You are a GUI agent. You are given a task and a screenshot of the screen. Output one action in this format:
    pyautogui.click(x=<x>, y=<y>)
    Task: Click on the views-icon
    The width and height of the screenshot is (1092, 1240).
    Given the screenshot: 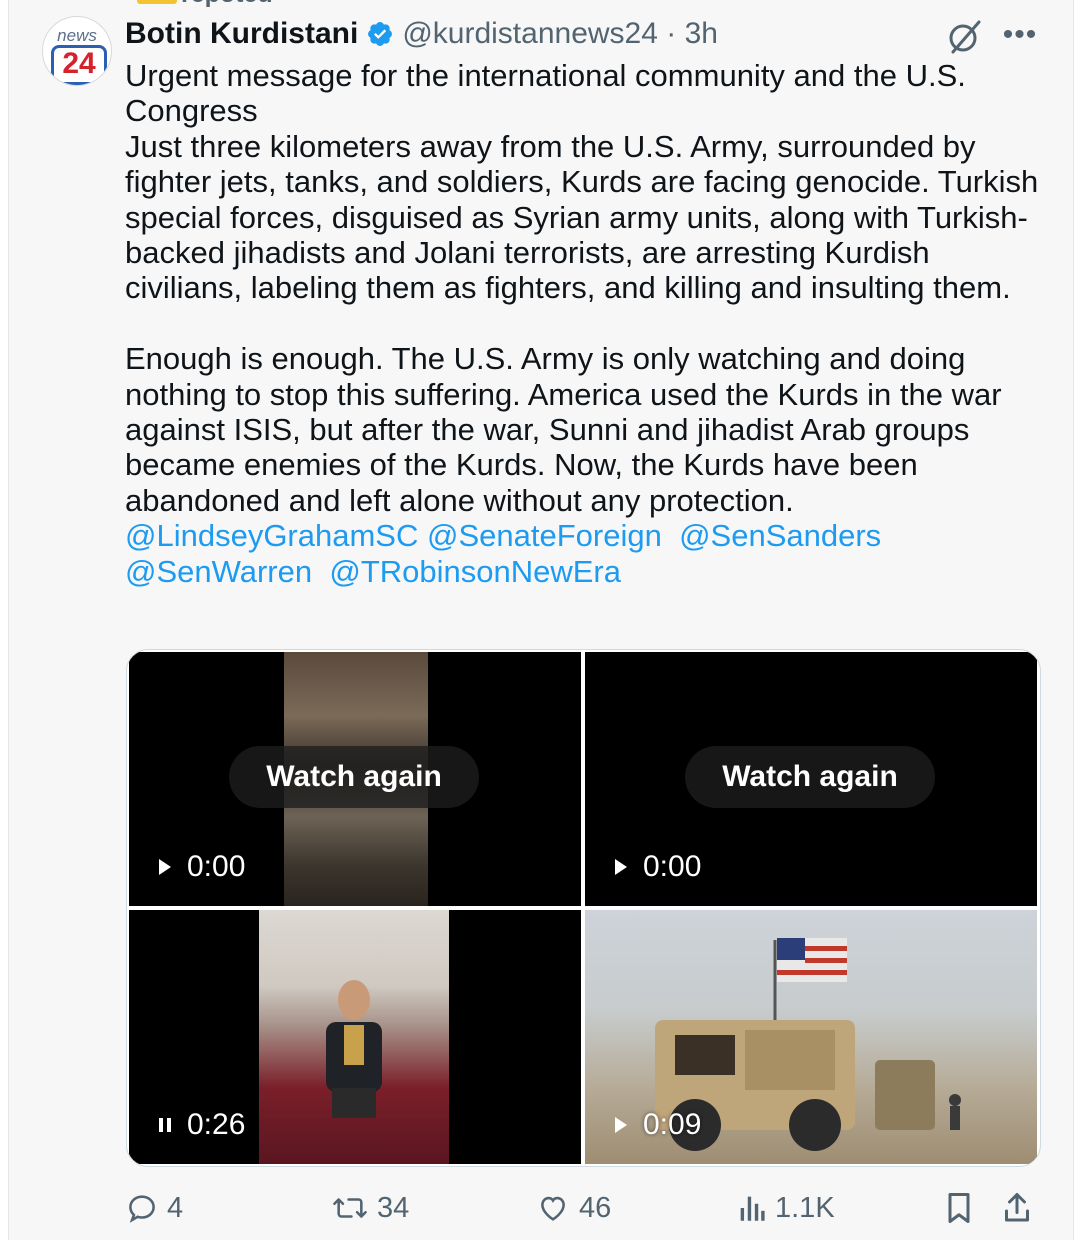 What is the action you would take?
    pyautogui.click(x=752, y=1208)
    